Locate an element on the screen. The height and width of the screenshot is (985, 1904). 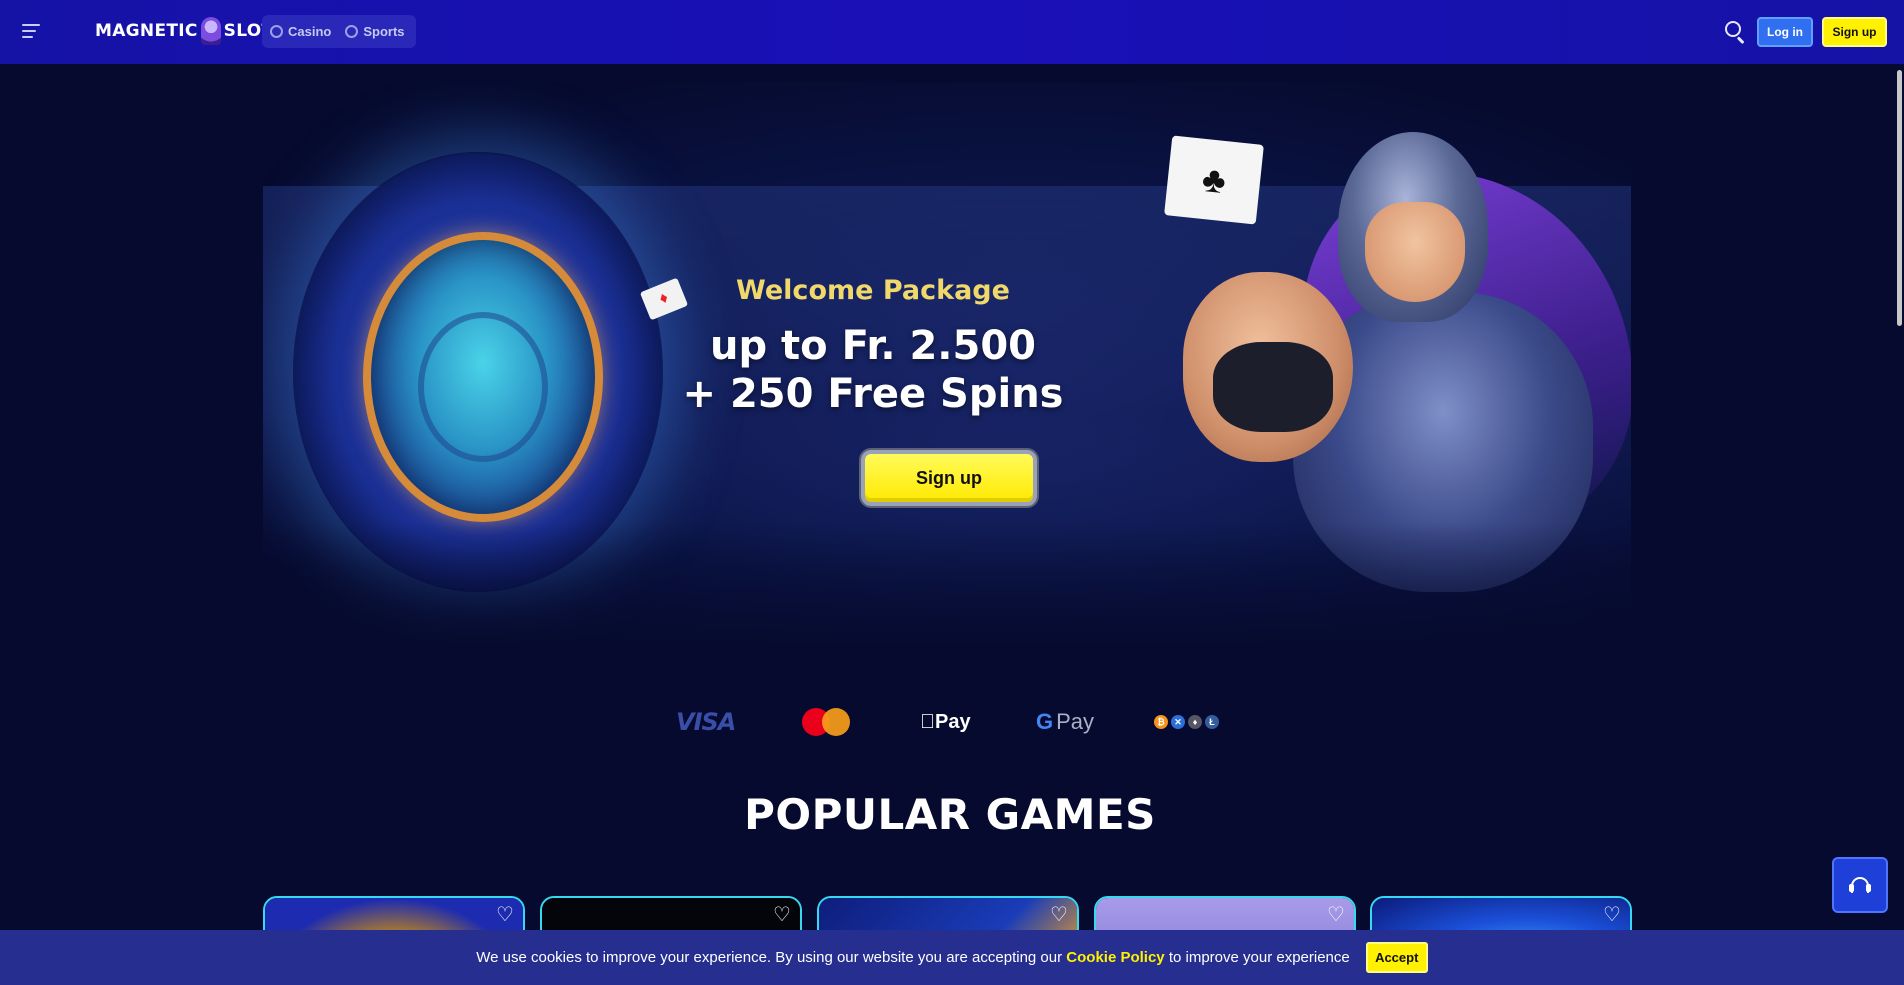
nav-sports: Sports is located at coordinates (375, 31).